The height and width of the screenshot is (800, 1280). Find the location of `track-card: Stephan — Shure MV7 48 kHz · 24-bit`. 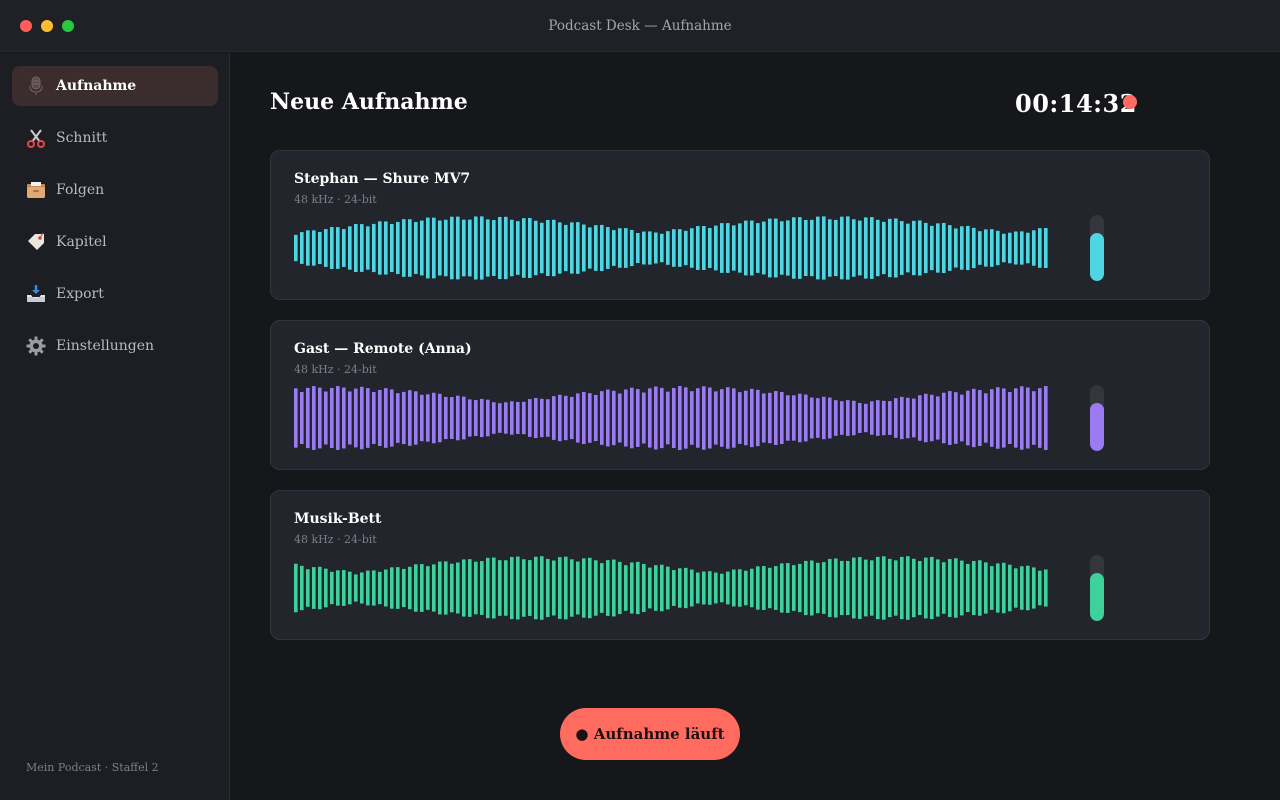

track-card: Stephan — Shure MV7 48 kHz · 24-bit is located at coordinates (740, 225).